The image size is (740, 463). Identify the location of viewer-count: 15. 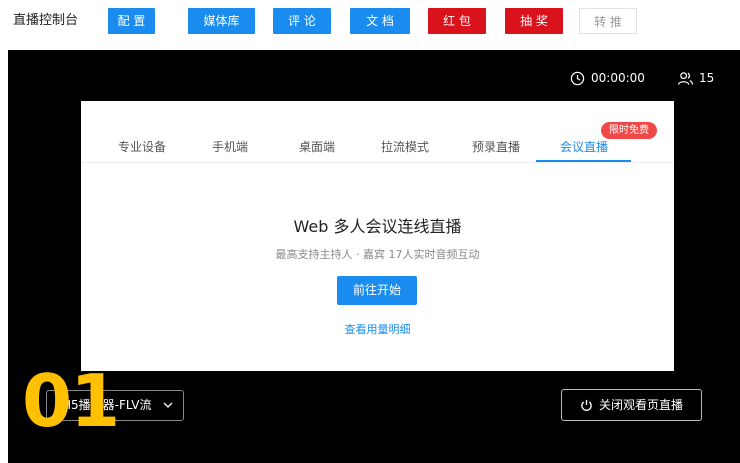
(695, 78).